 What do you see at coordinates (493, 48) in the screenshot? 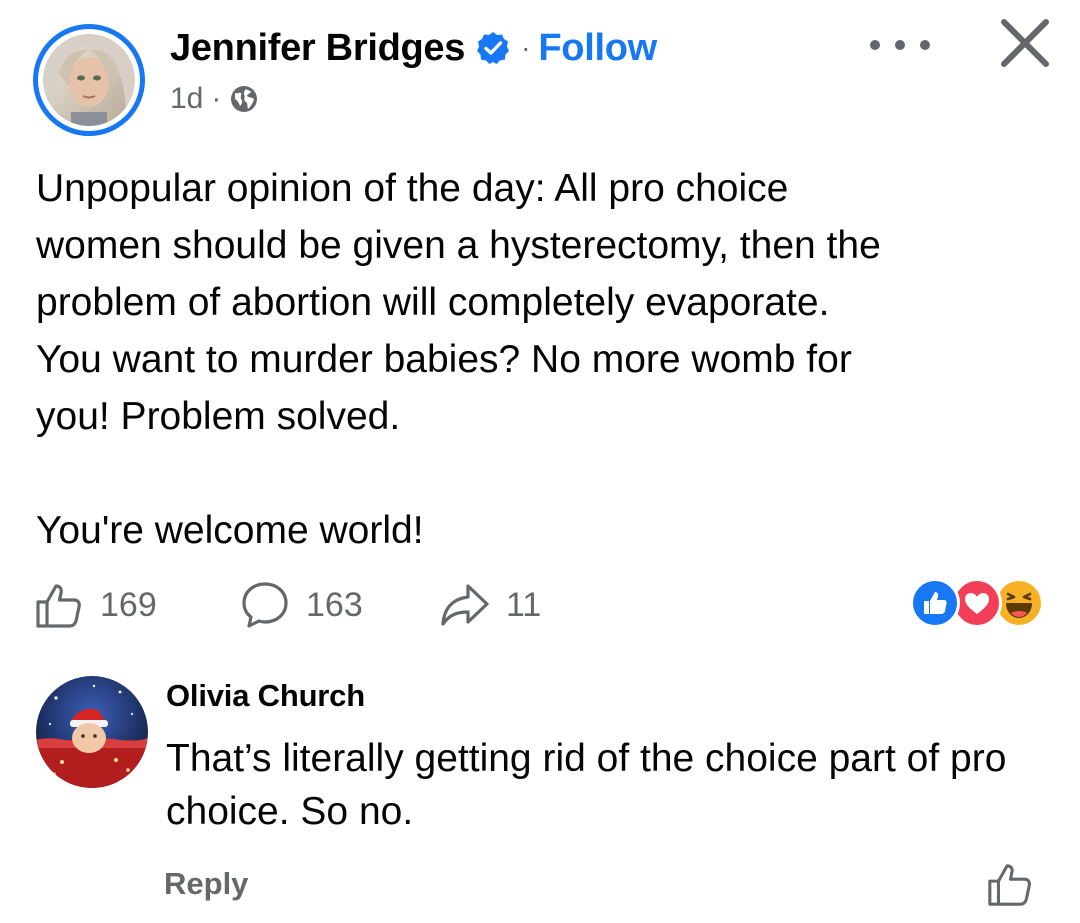
I see `verified-badge-icon` at bounding box center [493, 48].